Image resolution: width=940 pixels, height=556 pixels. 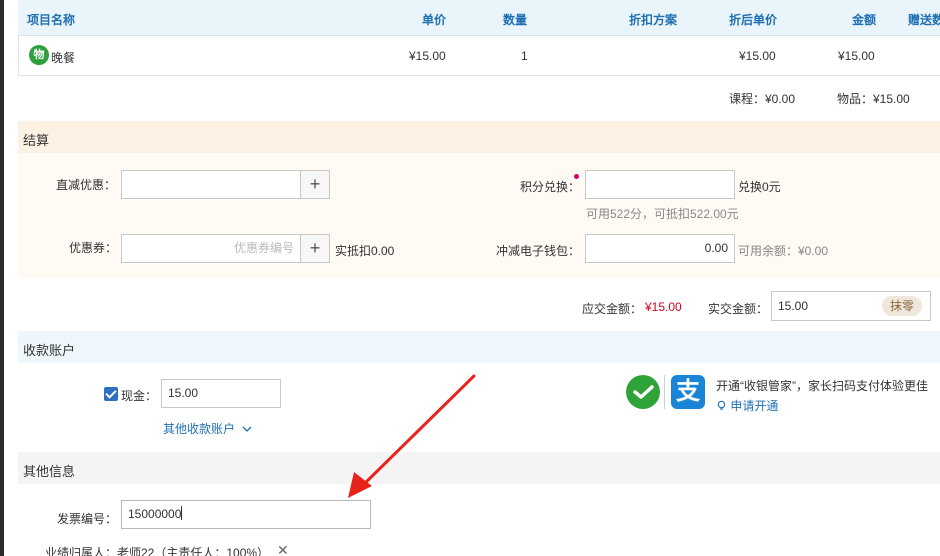 What do you see at coordinates (199, 429) in the screenshot?
I see `other-accounts-label: 其他收款账户` at bounding box center [199, 429].